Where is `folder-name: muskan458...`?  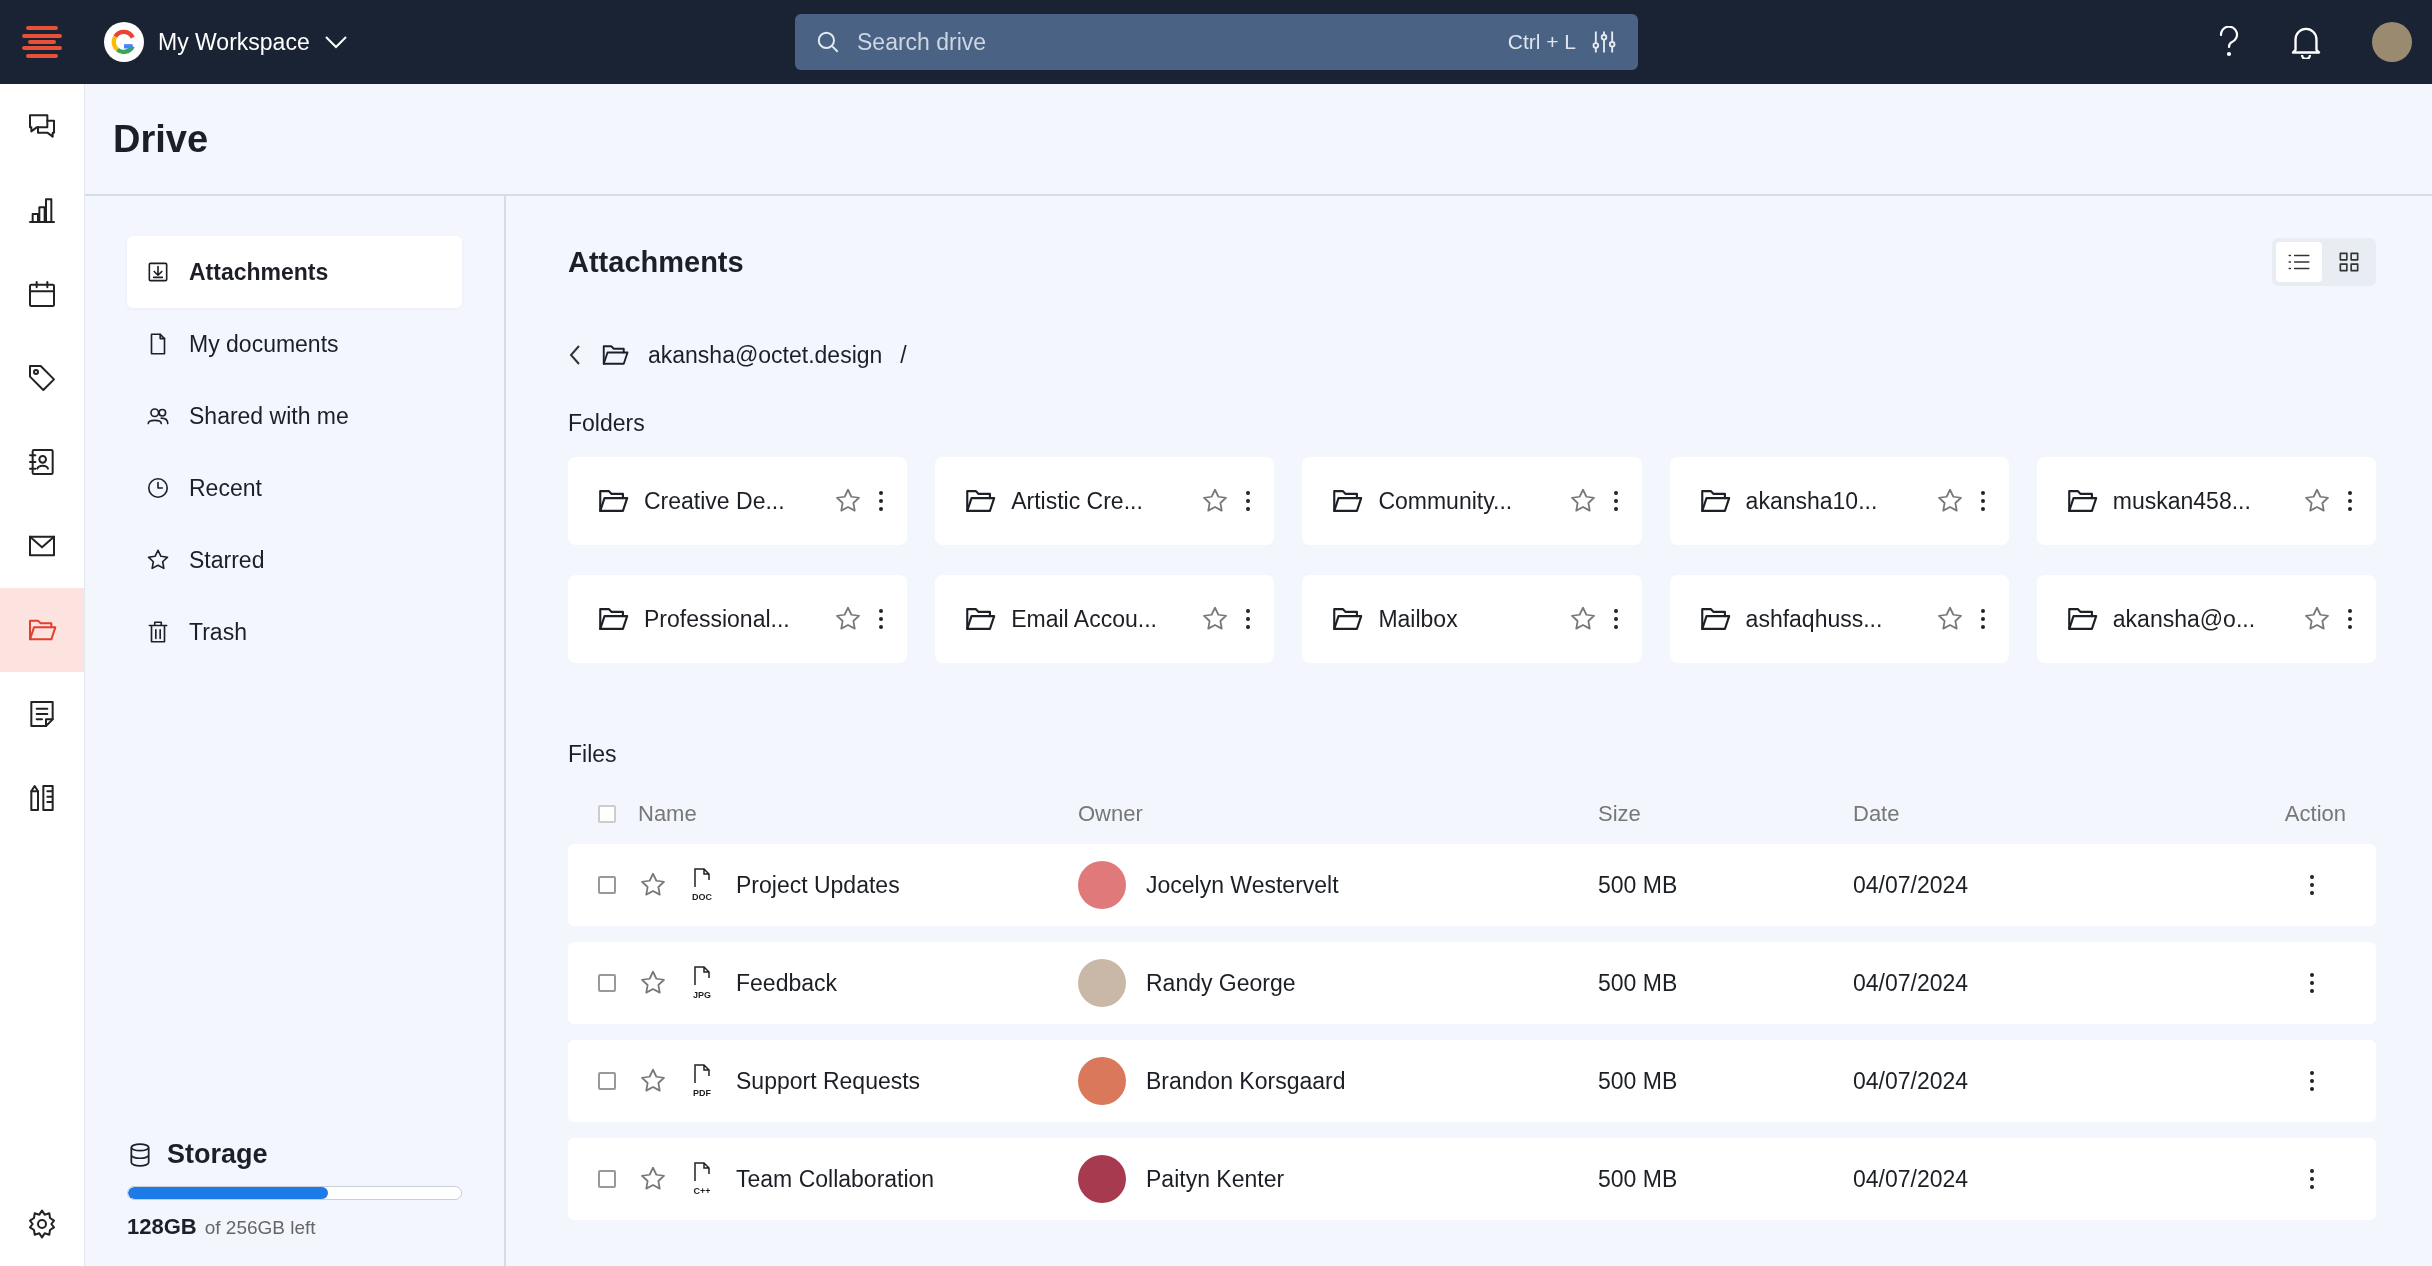
folder-name: muskan458... is located at coordinates (2182, 501).